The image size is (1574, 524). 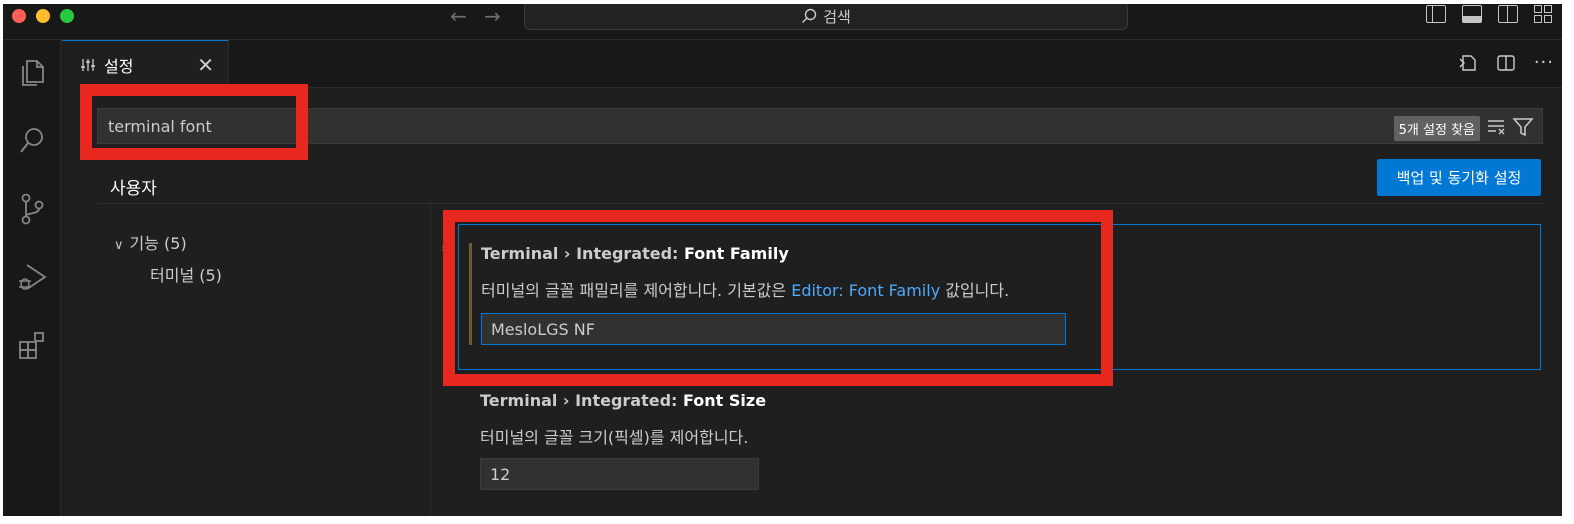 I want to click on customize-layout-icon, so click(x=1544, y=14).